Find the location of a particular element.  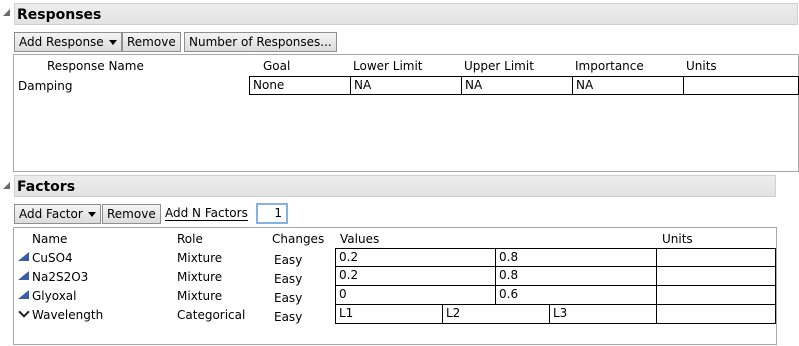

factor-name-cell: Glyoxal is located at coordinates (54, 296).